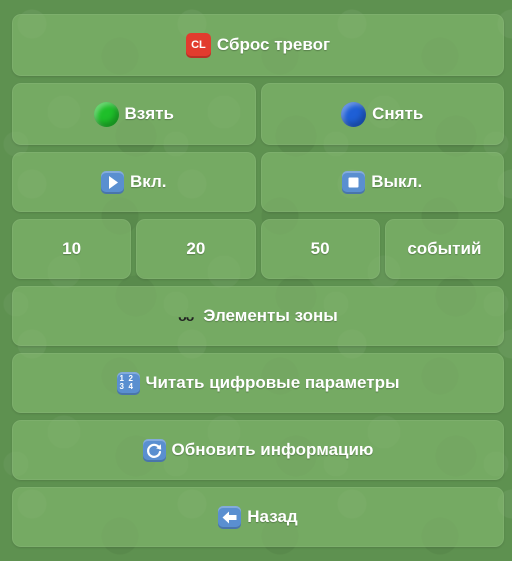  I want to click on reset-alarms-label: Сброс тревог, so click(273, 44).